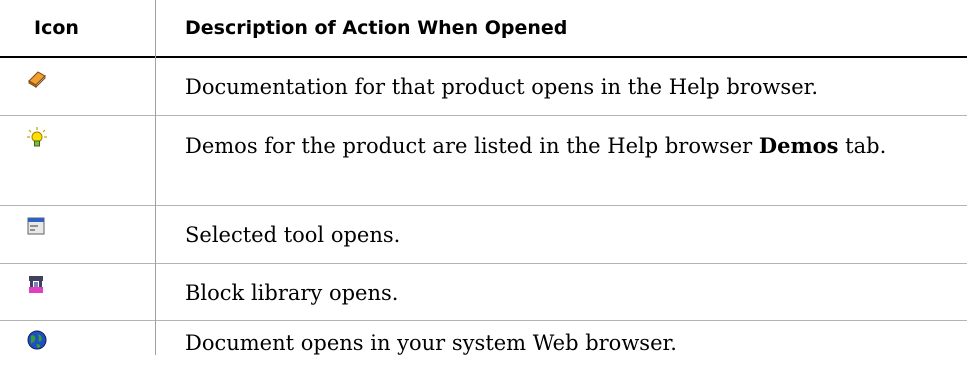 This screenshot has height=367, width=967. What do you see at coordinates (77, 292) in the screenshot?
I see `block-library-icon` at bounding box center [77, 292].